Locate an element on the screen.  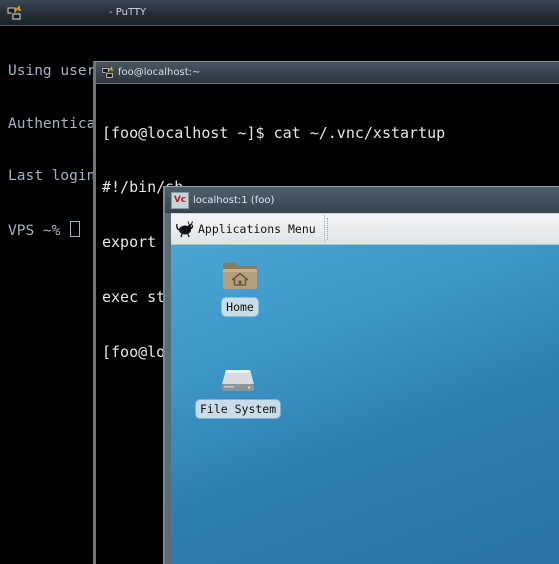
applications-menu-button: Applications Menu is located at coordinates (248, 229).